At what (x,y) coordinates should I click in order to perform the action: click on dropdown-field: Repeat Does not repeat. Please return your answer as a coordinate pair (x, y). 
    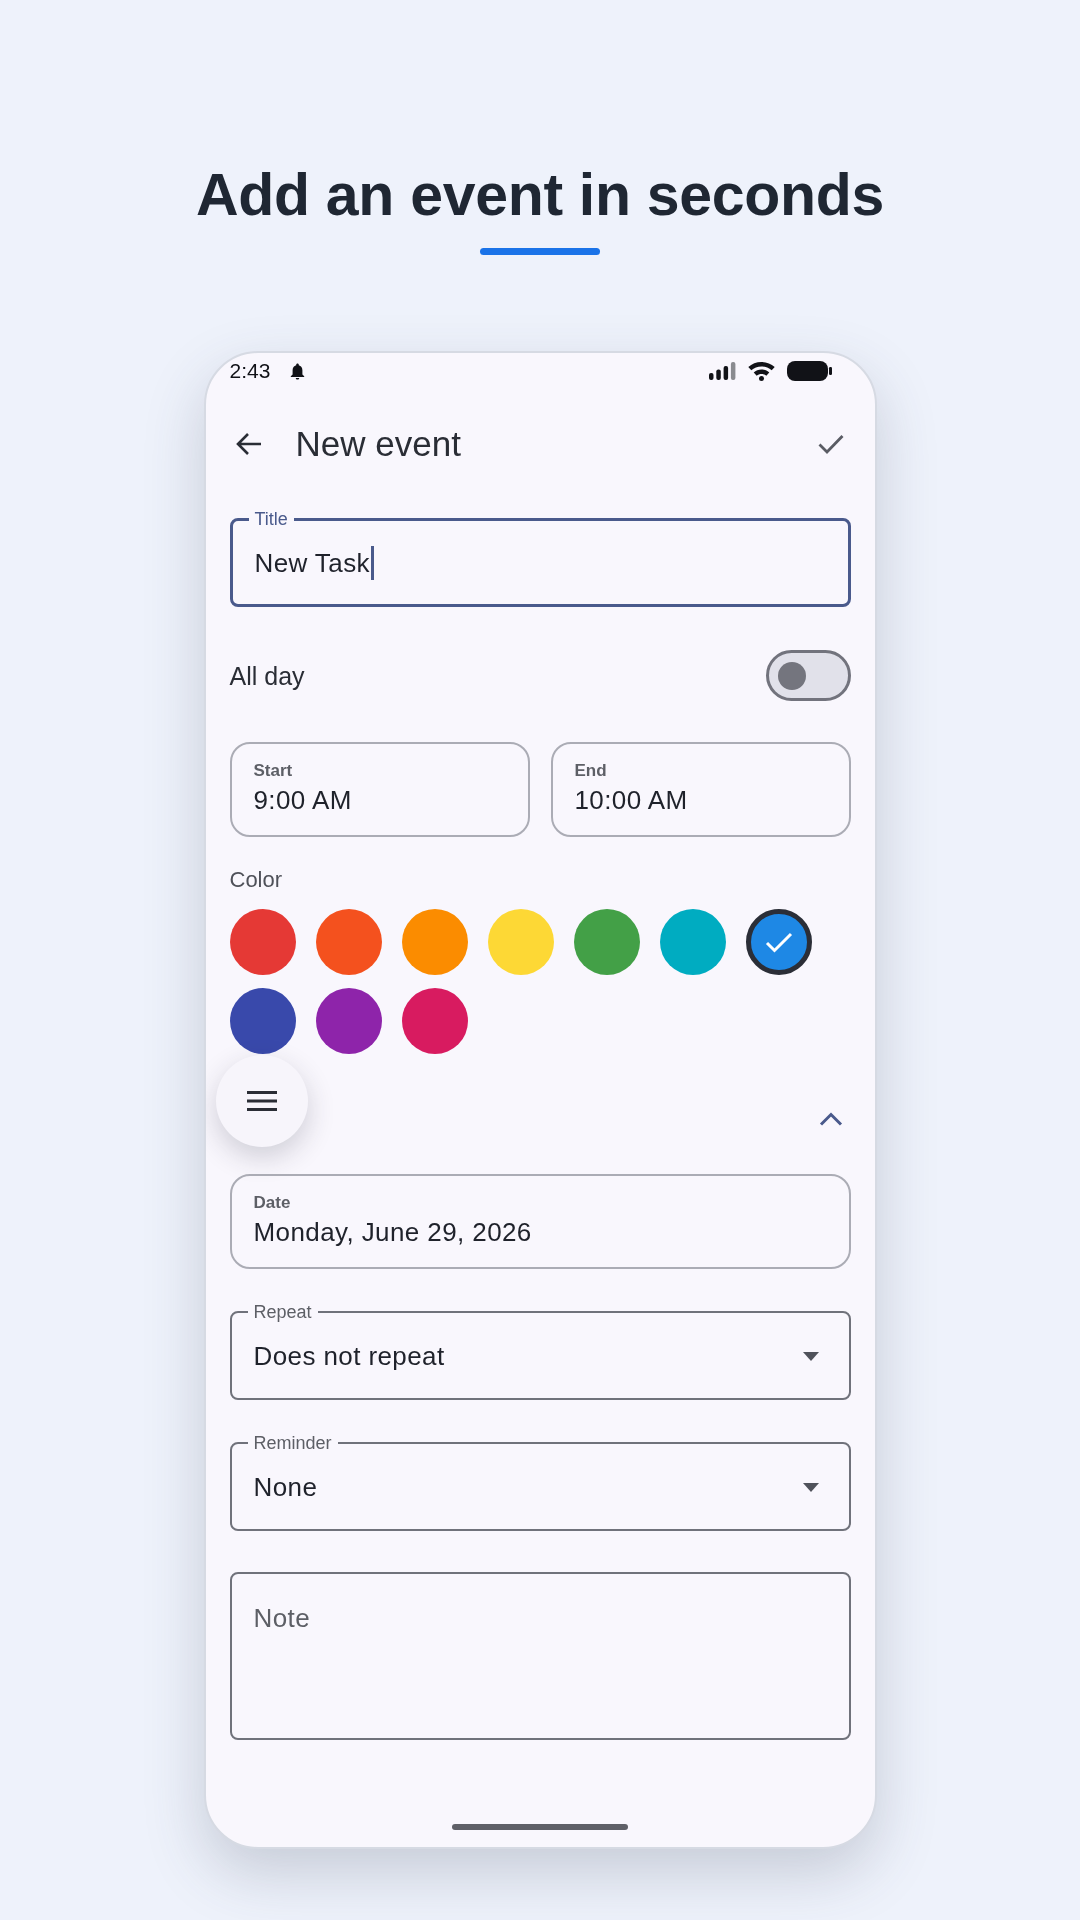
    Looking at the image, I should click on (540, 1351).